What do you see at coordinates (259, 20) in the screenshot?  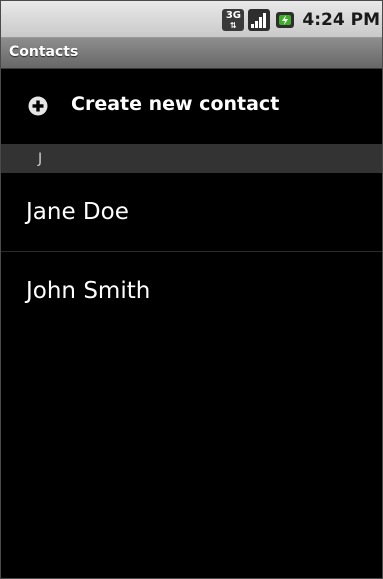 I see `signal-strength-icon` at bounding box center [259, 20].